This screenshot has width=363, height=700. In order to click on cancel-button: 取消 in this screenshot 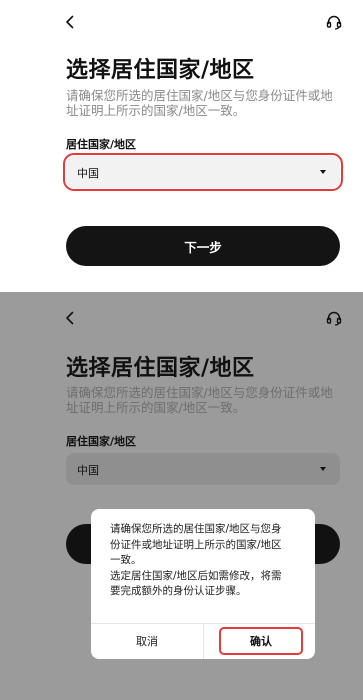, I will do `click(147, 641)`.